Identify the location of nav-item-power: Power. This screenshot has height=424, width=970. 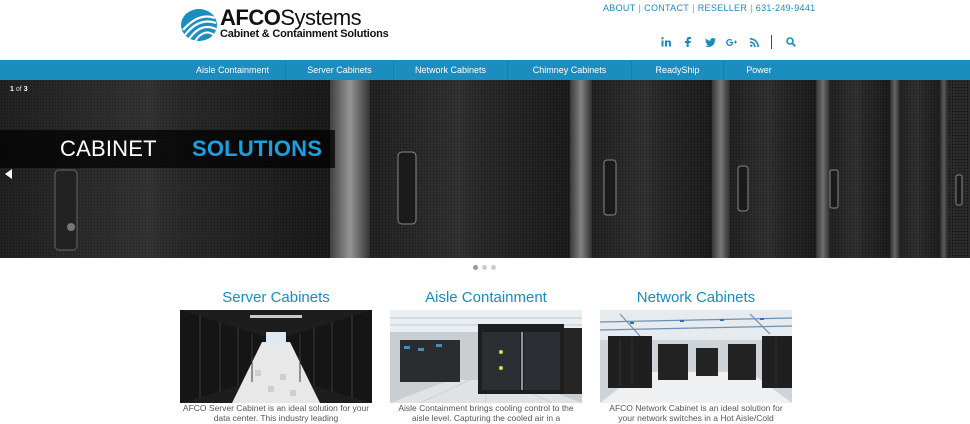
(759, 70).